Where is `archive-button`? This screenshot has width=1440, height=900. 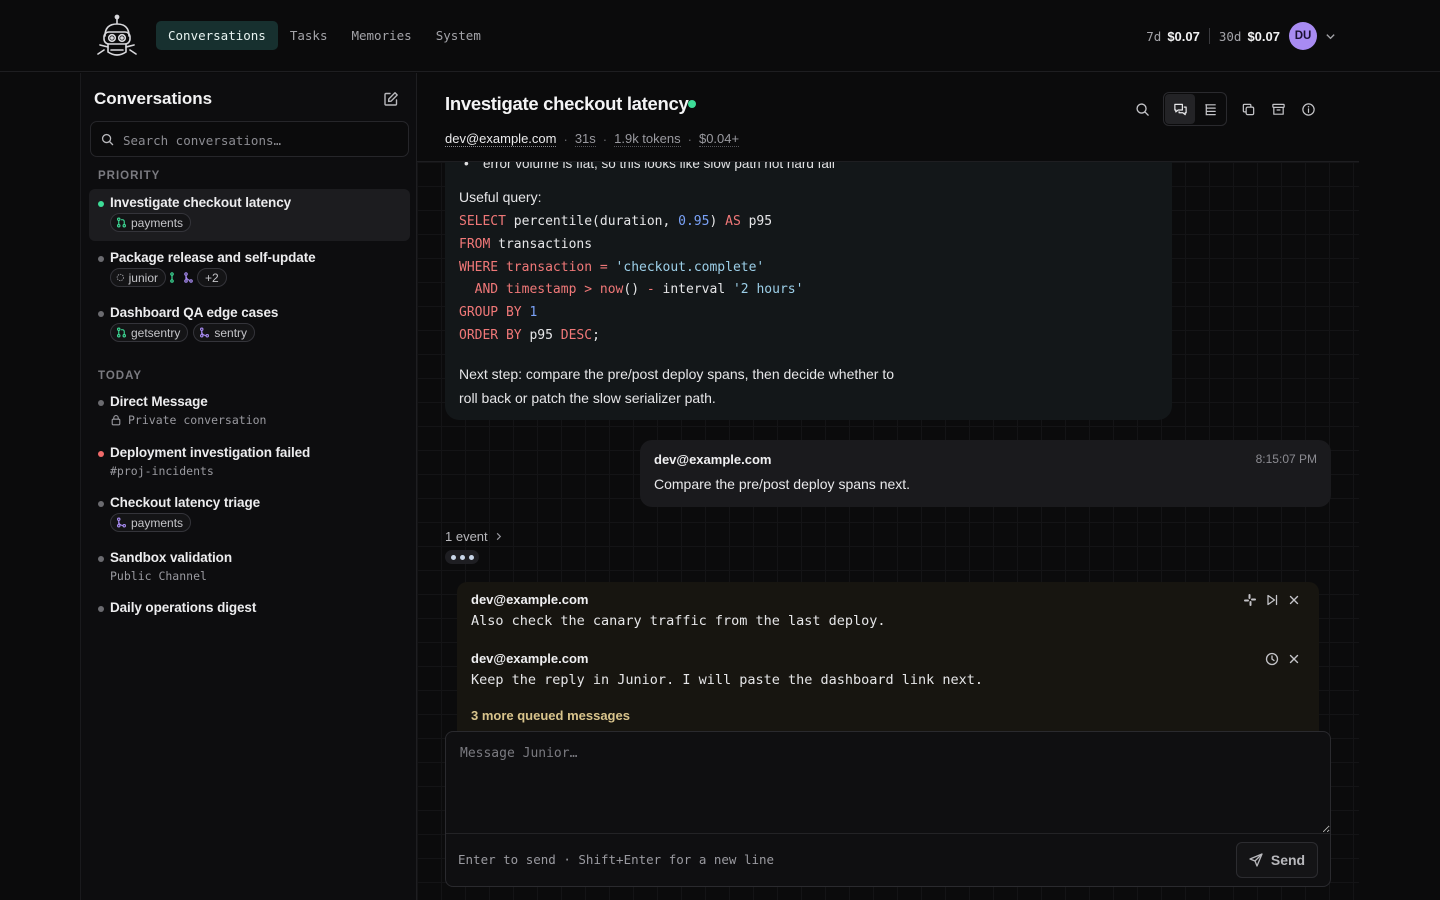
archive-button is located at coordinates (1278, 109).